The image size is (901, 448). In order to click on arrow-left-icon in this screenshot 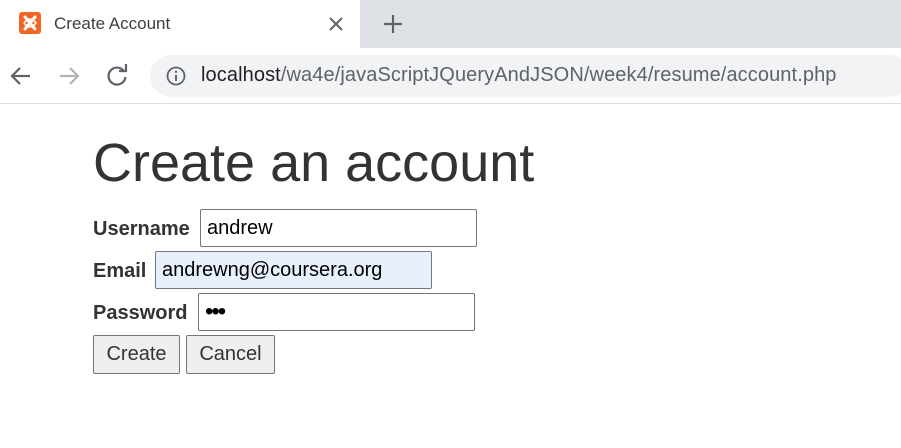, I will do `click(21, 76)`.